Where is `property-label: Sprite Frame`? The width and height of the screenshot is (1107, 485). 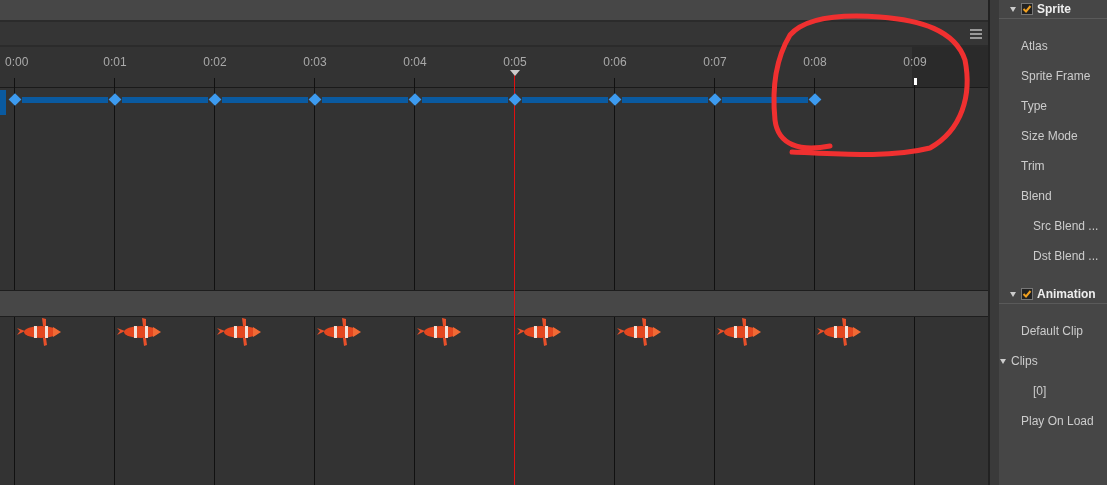 property-label: Sprite Frame is located at coordinates (1056, 76).